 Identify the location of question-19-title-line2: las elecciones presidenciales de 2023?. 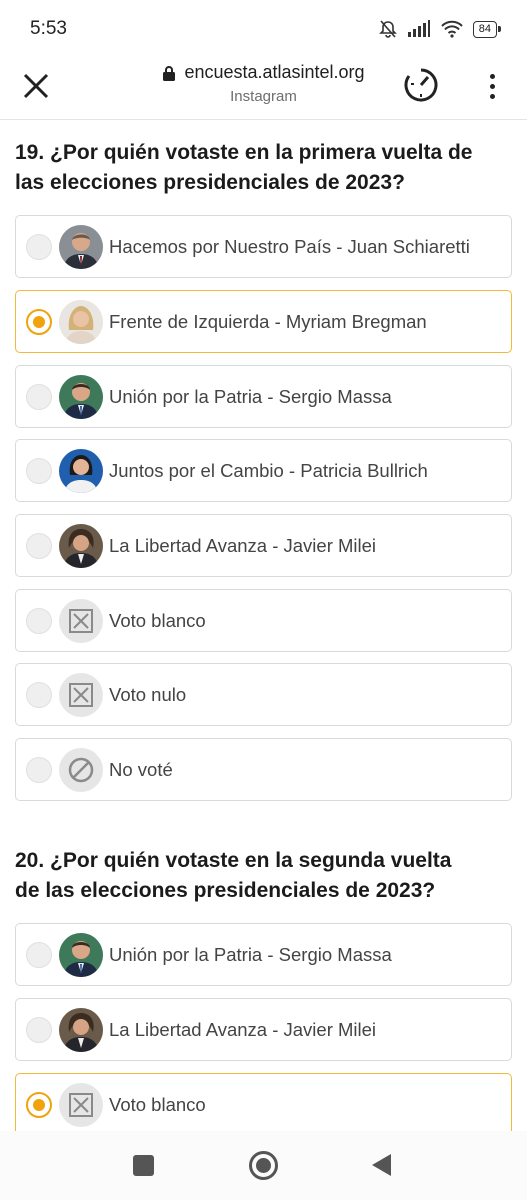
(210, 182).